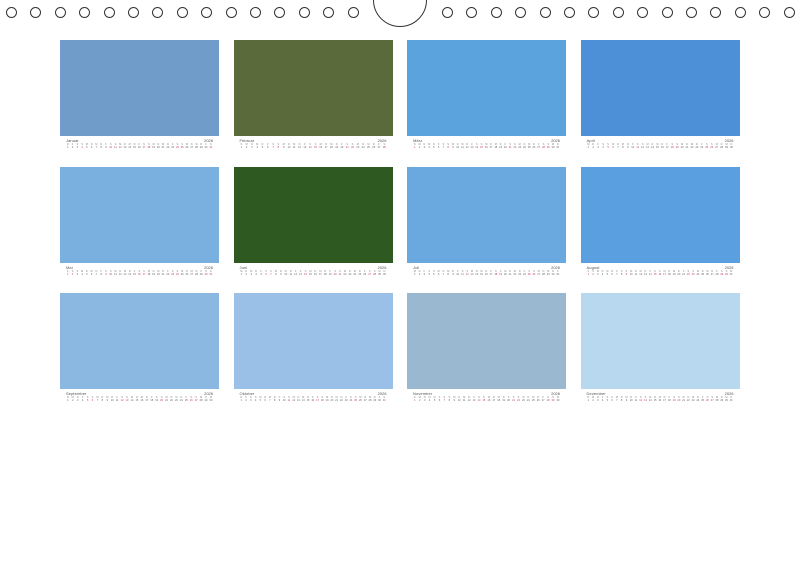  What do you see at coordinates (612, 399) in the screenshot?
I see `day-cell: S6` at bounding box center [612, 399].